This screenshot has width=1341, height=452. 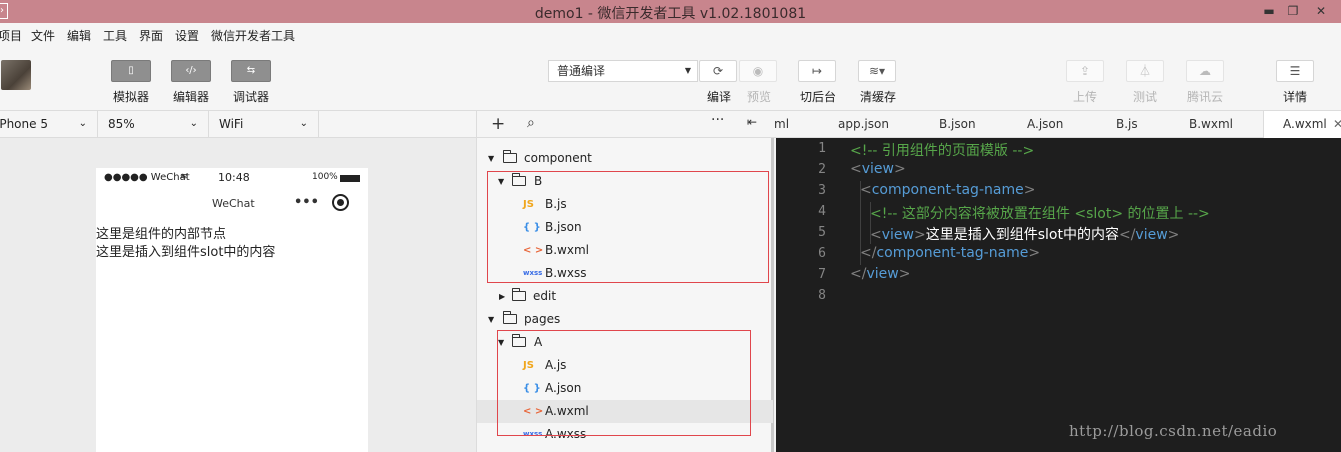 I want to click on highlight-box-a, so click(x=624, y=383).